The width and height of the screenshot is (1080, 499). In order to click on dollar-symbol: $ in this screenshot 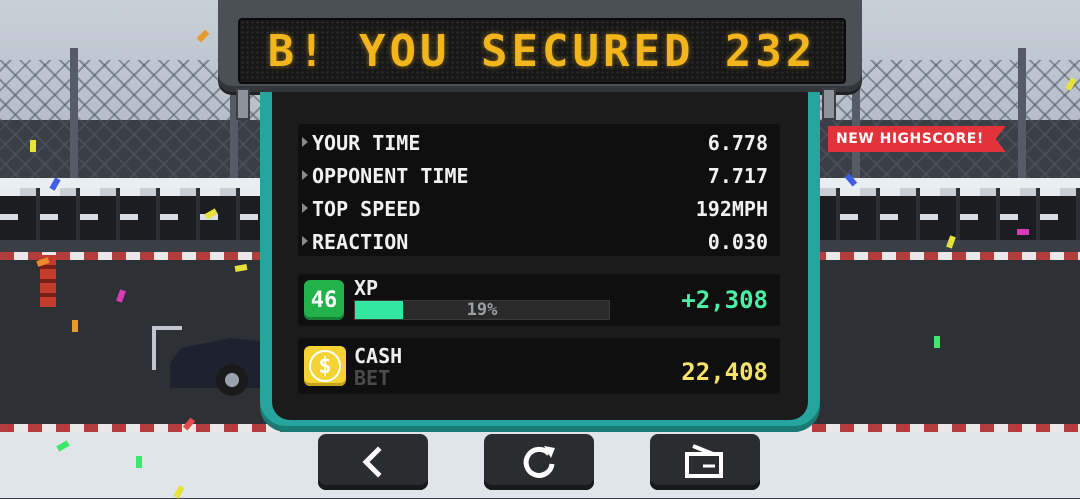, I will do `click(325, 366)`.